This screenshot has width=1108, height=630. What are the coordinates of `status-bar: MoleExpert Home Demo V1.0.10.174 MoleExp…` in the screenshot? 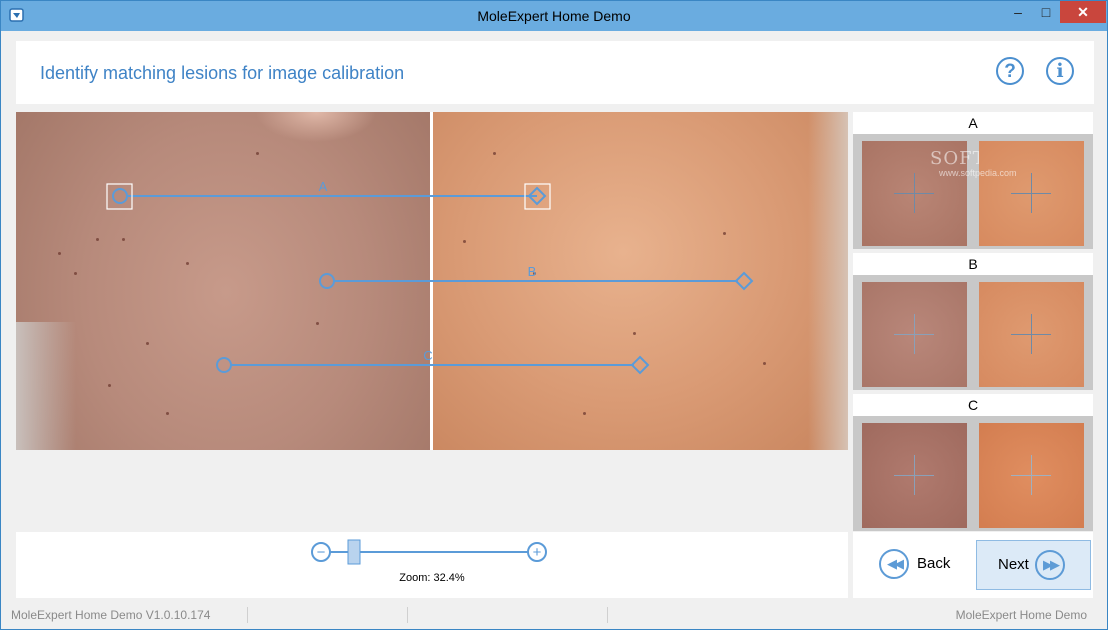 It's located at (555, 615).